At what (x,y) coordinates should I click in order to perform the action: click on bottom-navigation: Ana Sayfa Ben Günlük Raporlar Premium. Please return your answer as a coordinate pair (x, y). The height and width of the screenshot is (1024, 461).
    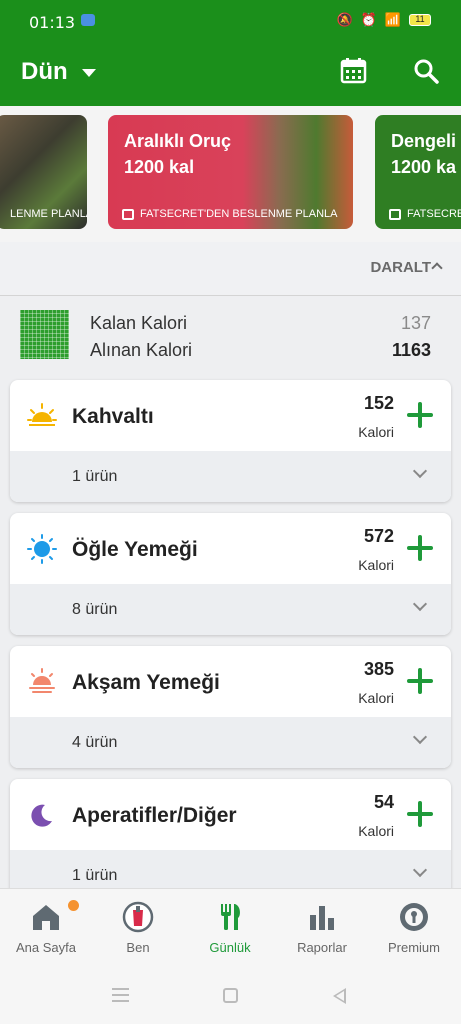
    Looking at the image, I should click on (230, 927).